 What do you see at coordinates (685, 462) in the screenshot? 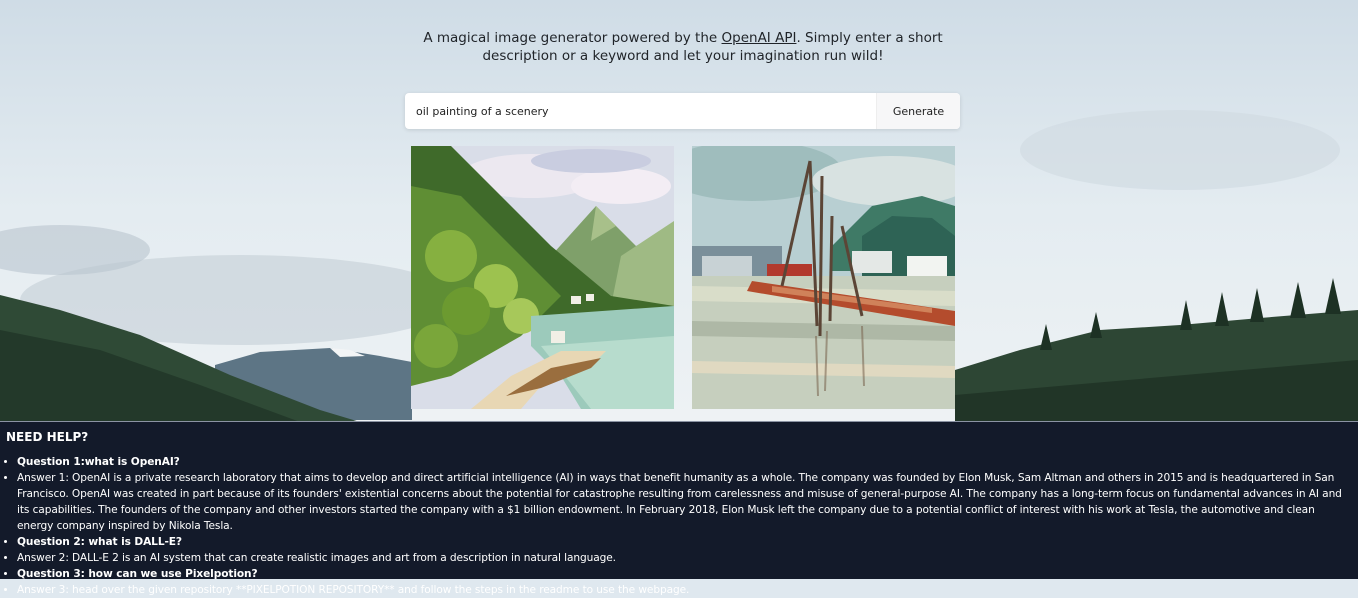
I see `faq-question-1: Question 1:what is OpenAI?` at bounding box center [685, 462].